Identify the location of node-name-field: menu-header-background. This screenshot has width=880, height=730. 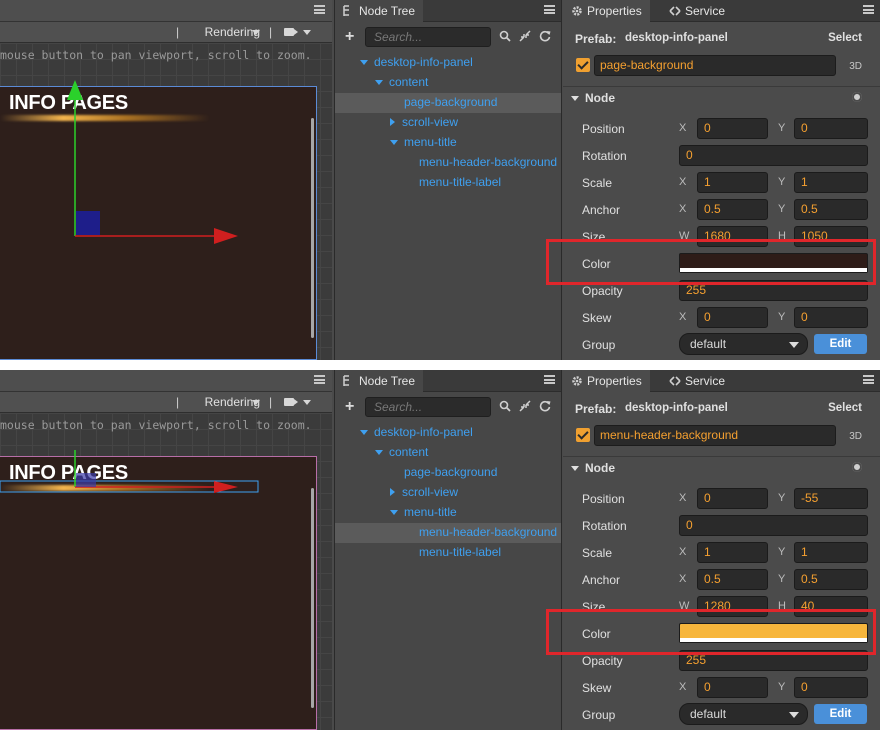
(715, 435).